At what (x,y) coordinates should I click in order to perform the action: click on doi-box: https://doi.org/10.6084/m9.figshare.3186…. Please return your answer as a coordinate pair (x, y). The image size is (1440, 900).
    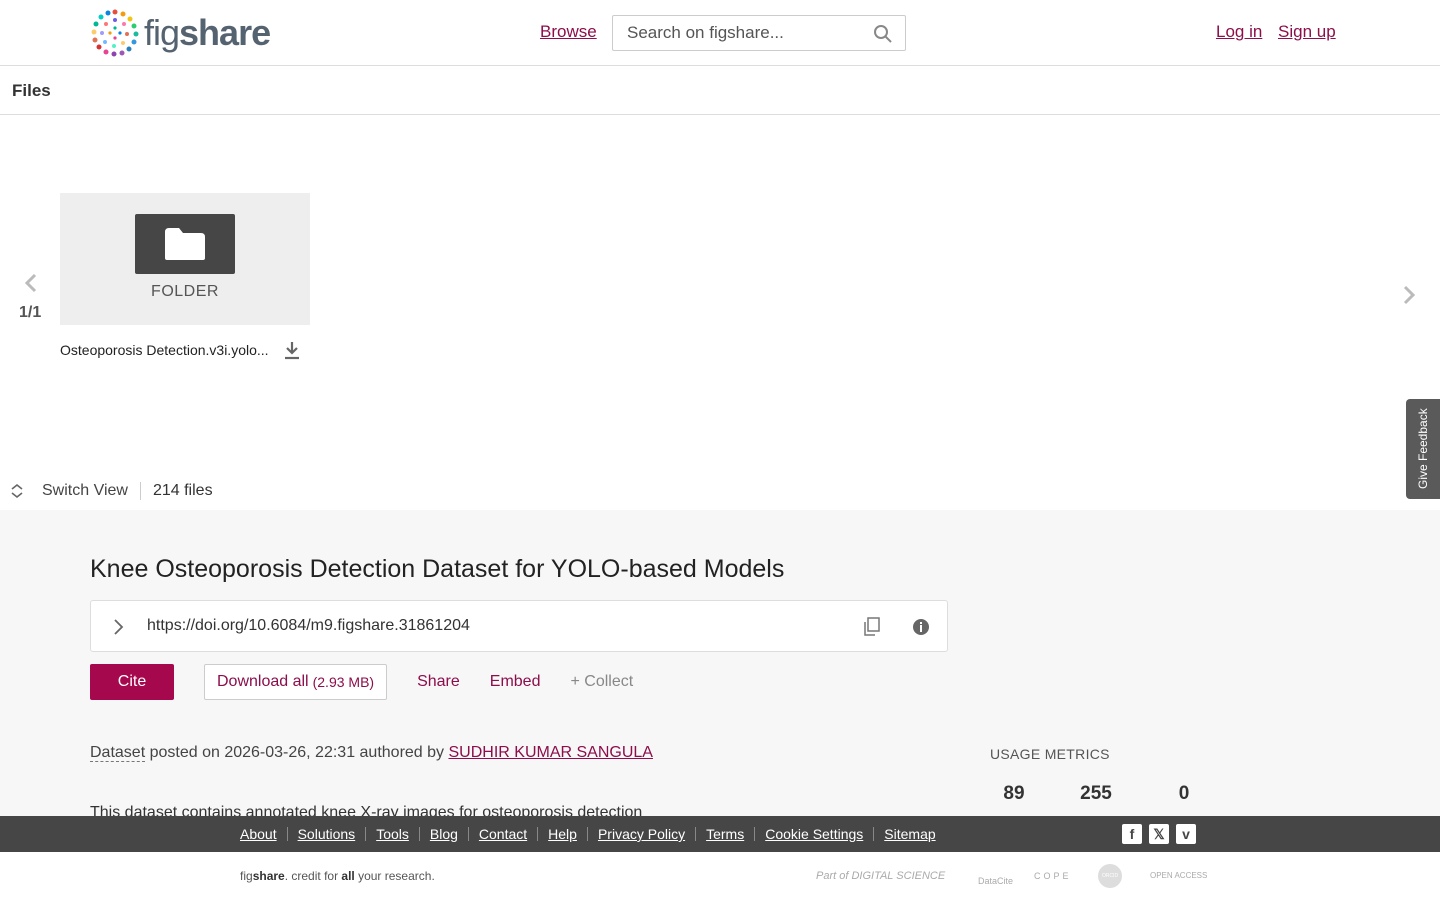
    Looking at the image, I should click on (519, 626).